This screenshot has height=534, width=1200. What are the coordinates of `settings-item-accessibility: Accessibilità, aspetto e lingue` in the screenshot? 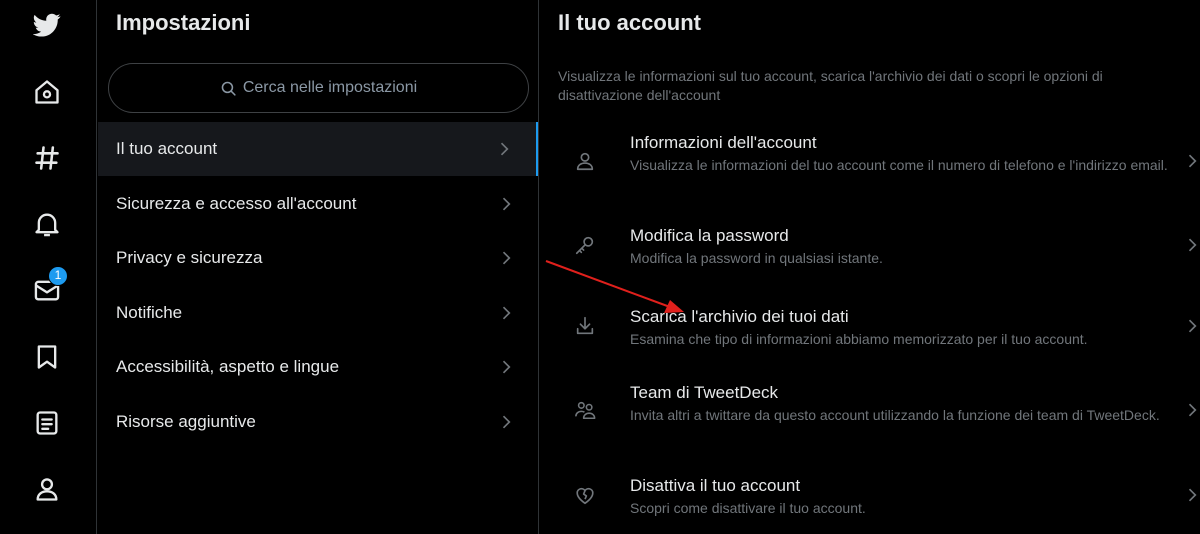 It's located at (318, 367).